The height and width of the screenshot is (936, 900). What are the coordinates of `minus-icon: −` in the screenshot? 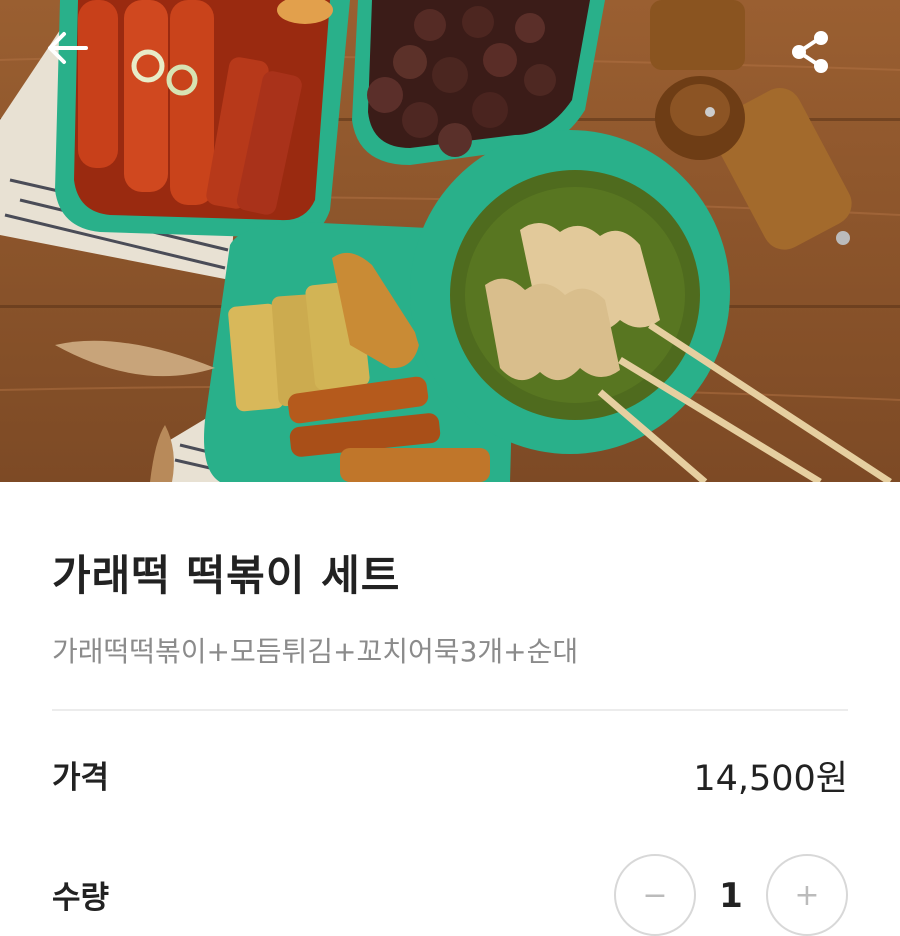 It's located at (655, 895).